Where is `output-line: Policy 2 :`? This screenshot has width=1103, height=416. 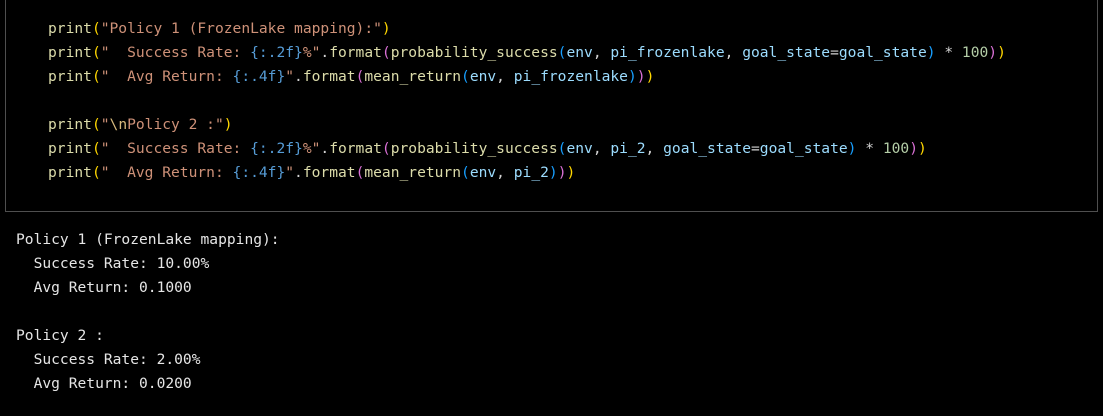
output-line: Policy 2 : is located at coordinates (60, 335).